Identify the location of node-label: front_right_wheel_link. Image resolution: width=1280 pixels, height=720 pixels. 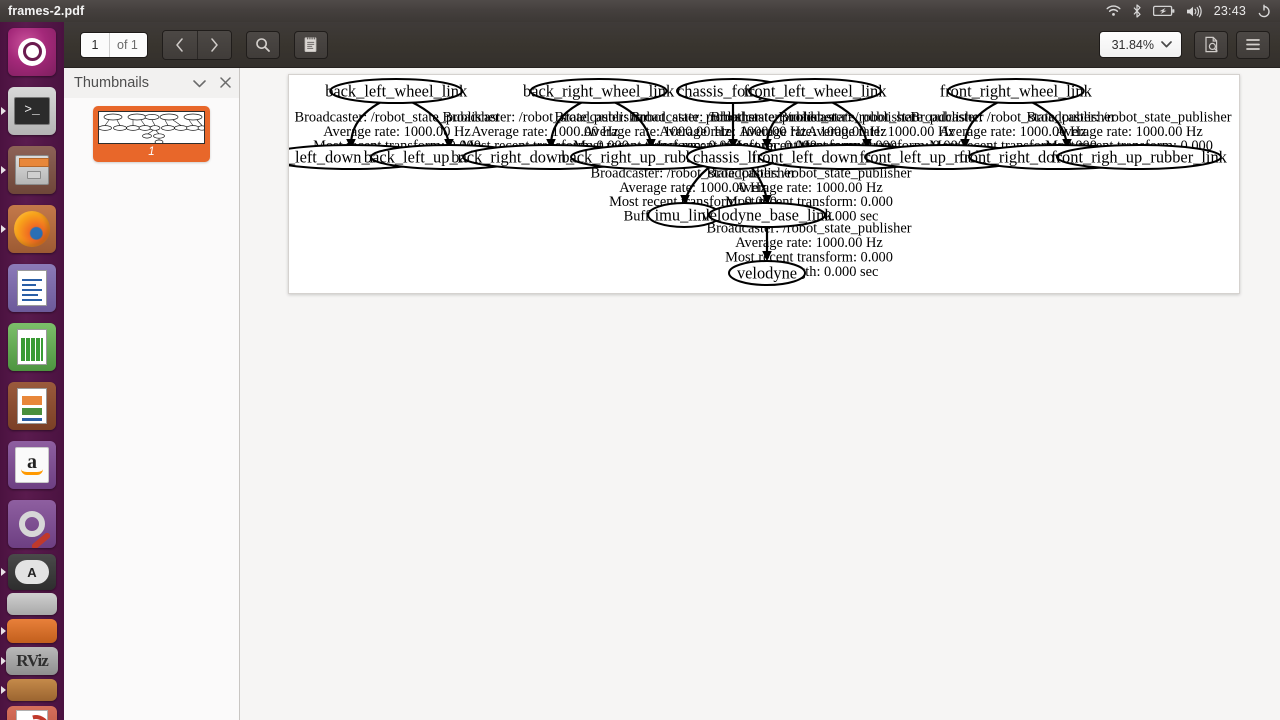
(1016, 91).